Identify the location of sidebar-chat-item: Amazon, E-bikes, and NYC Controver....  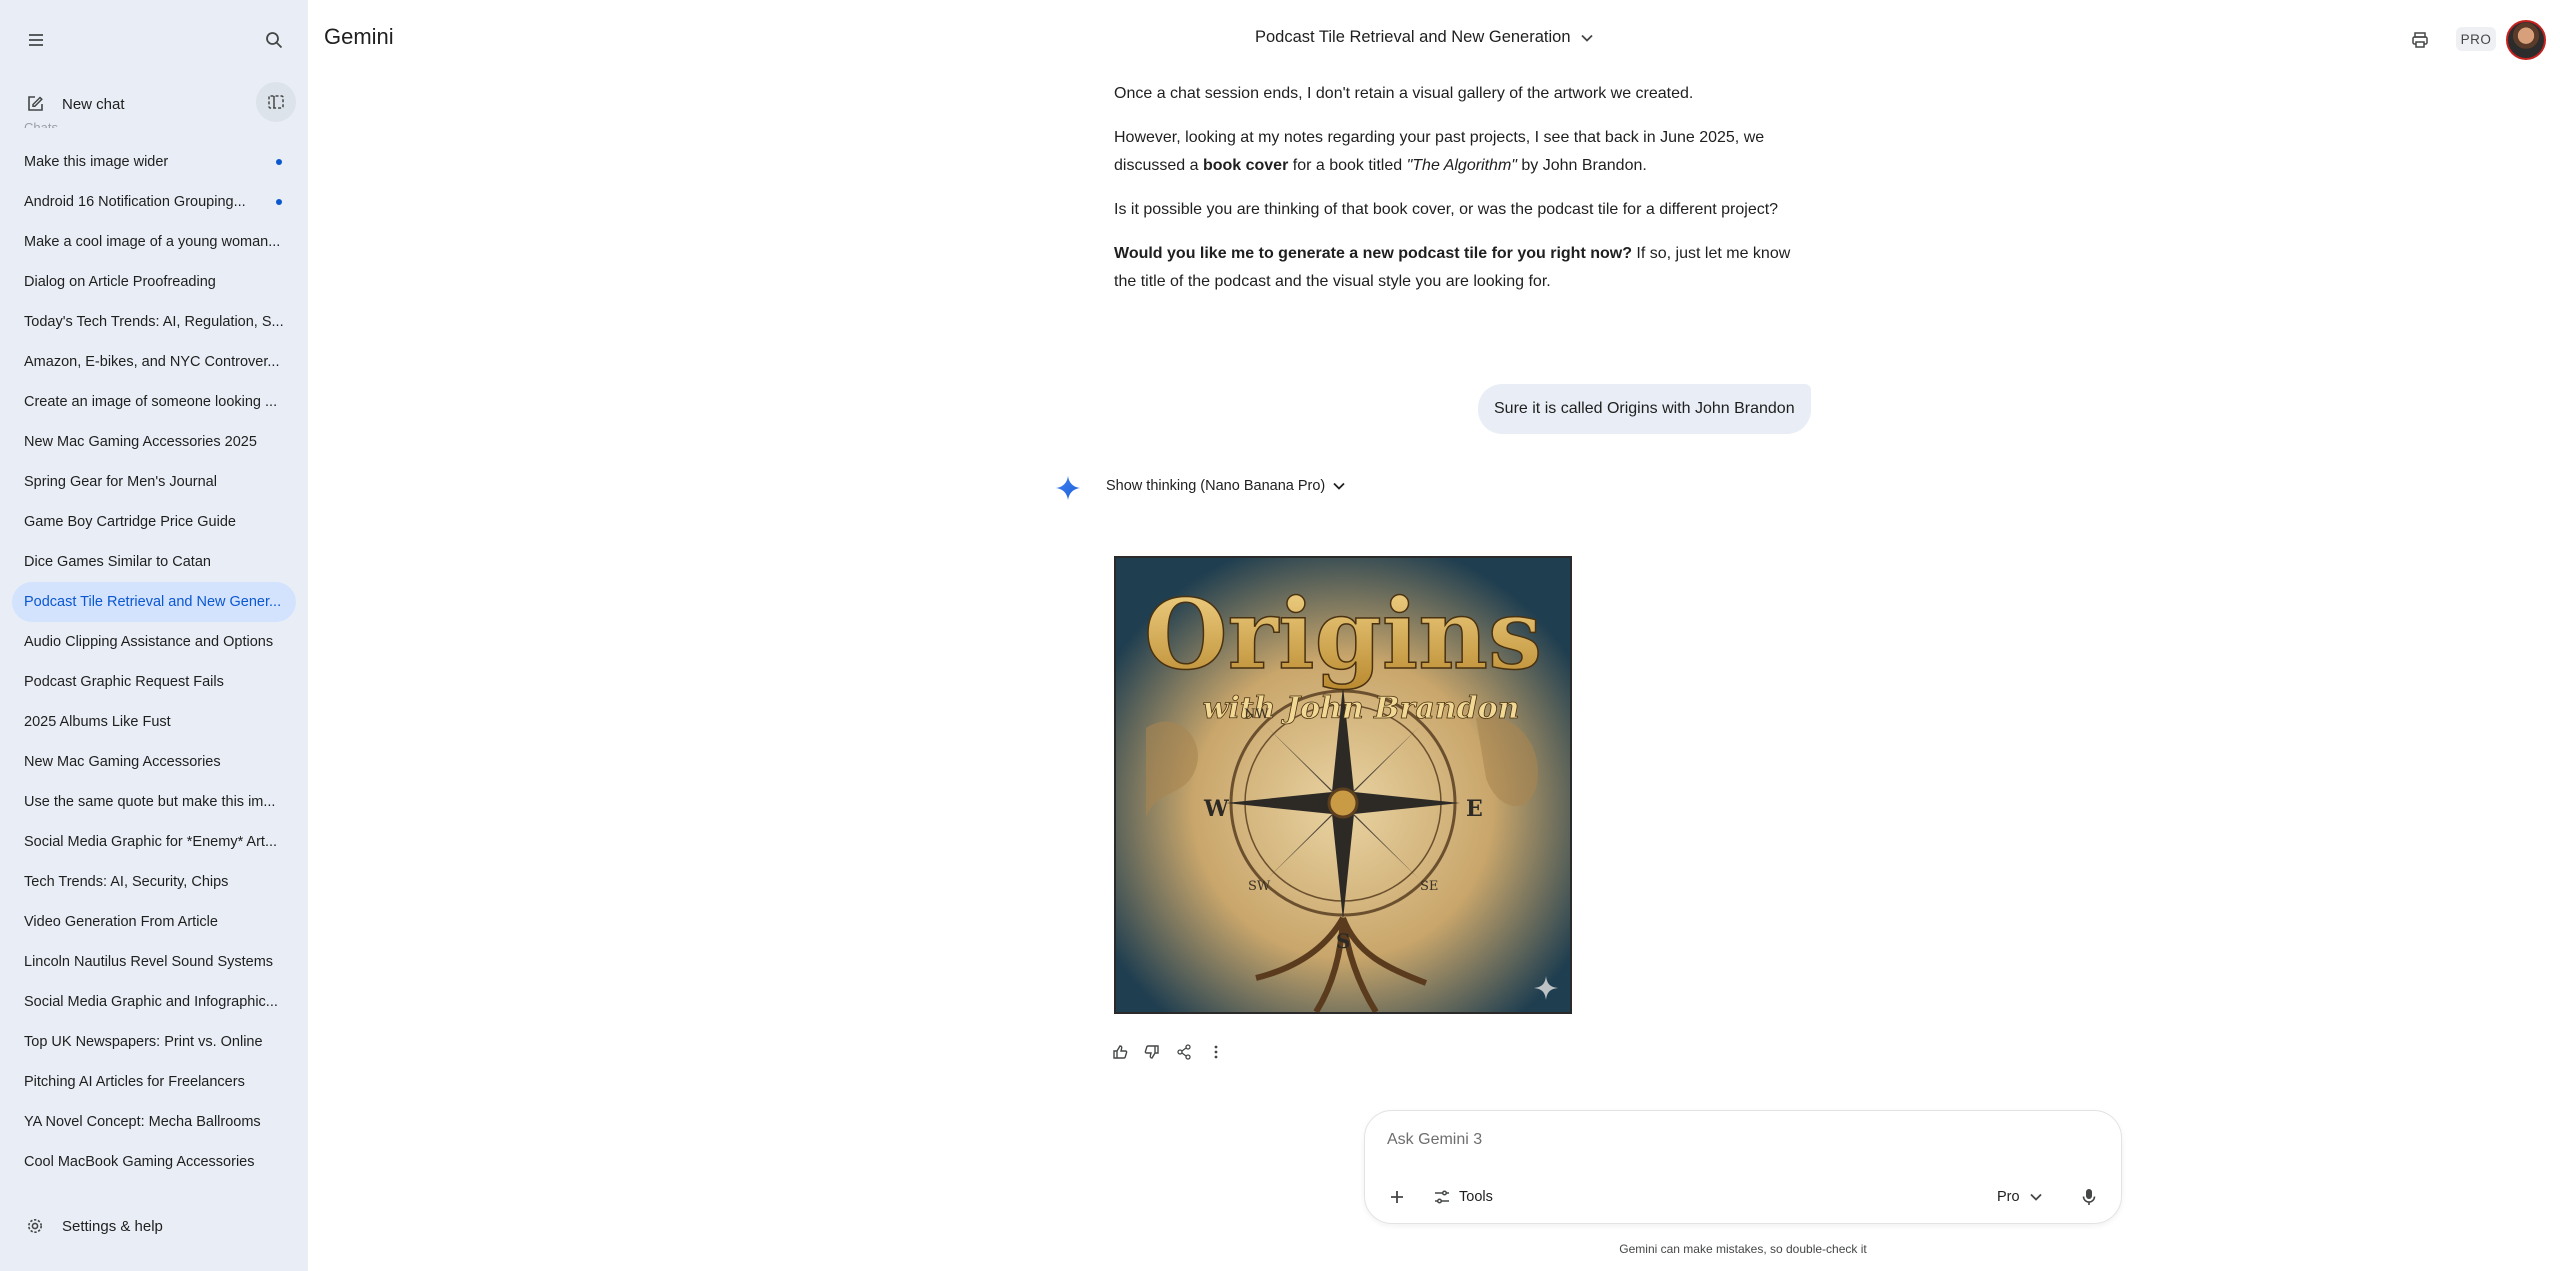
(154, 362).